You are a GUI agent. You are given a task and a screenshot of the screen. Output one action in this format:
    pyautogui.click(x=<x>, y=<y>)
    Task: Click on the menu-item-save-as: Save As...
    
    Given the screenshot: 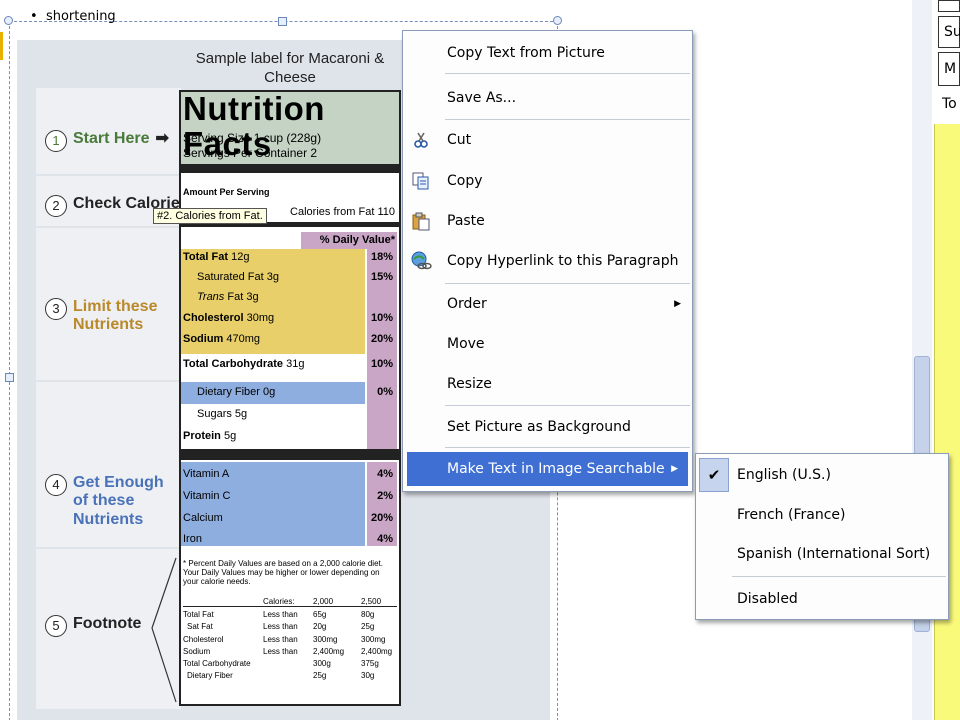 What is the action you would take?
    pyautogui.click(x=547, y=98)
    